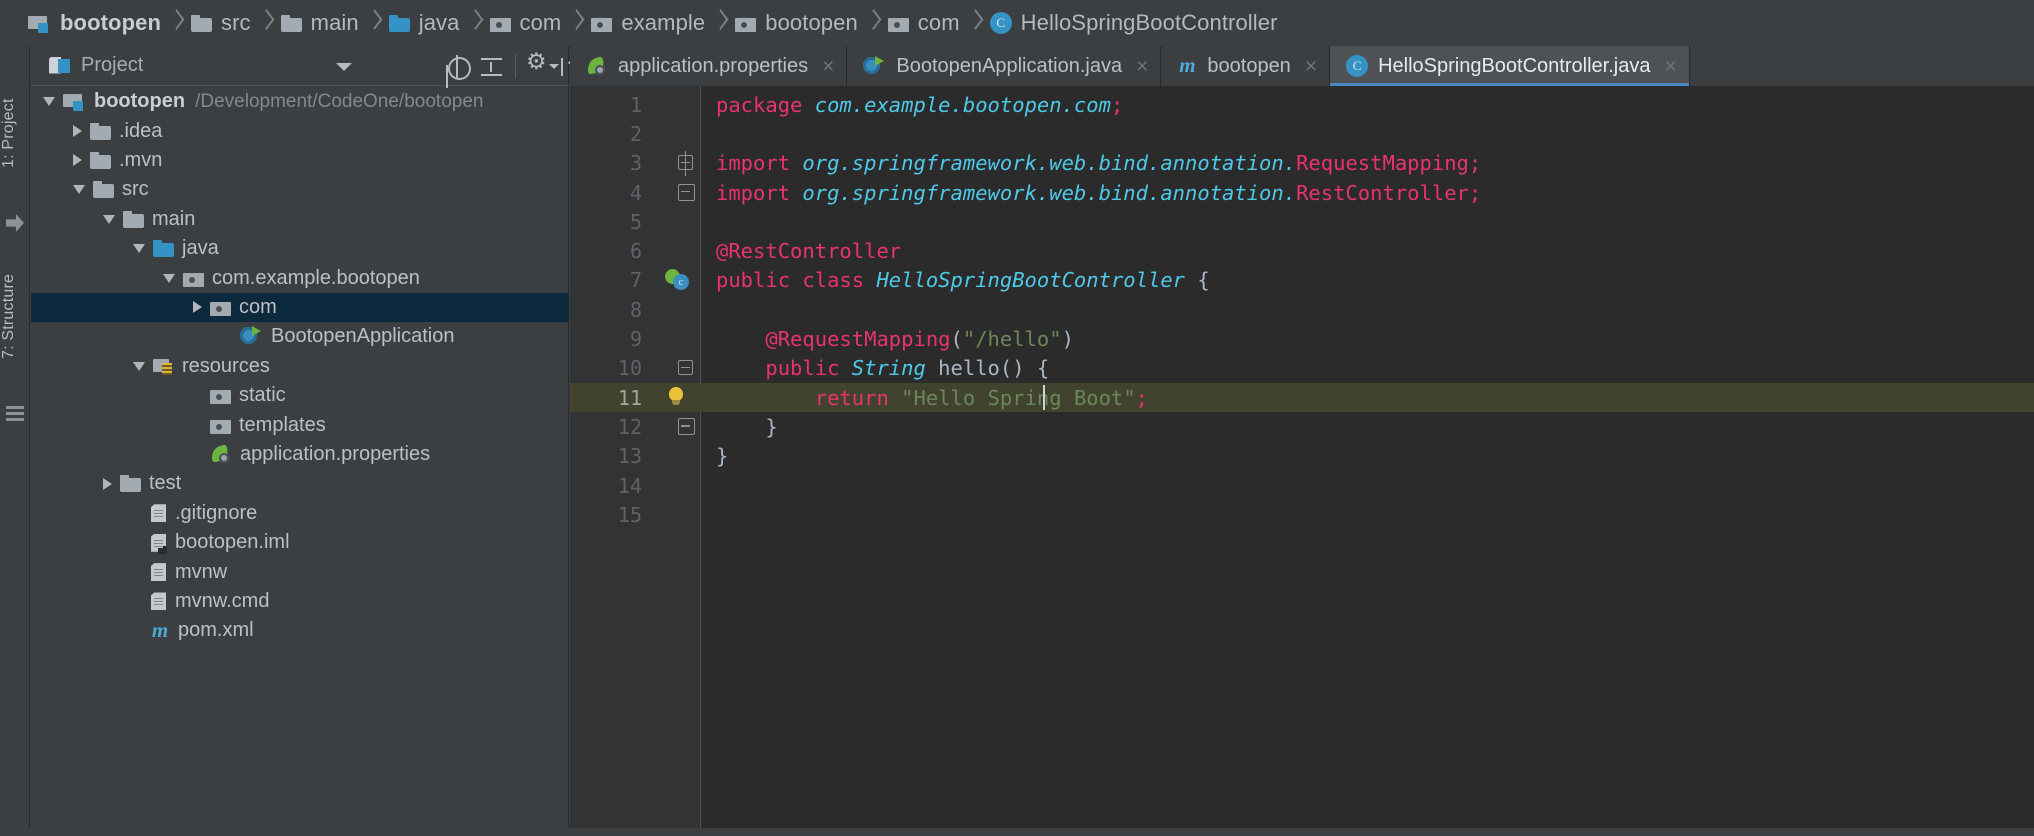  What do you see at coordinates (300, 130) in the screenshot?
I see `tree-item--idea: .idea` at bounding box center [300, 130].